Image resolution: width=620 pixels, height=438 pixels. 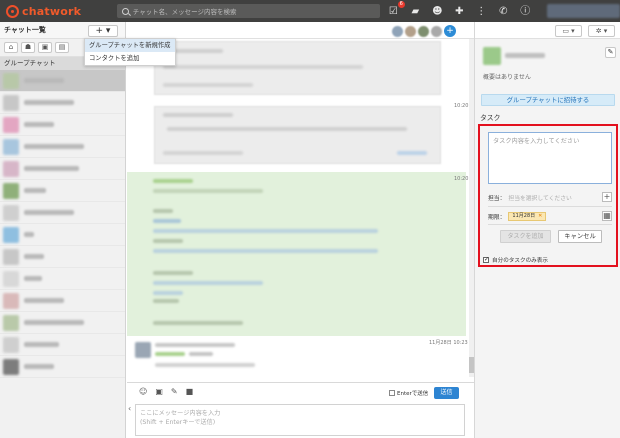 What do you see at coordinates (413, 394) in the screenshot?
I see `enter-to-send-label: Enterで送信` at bounding box center [413, 394].